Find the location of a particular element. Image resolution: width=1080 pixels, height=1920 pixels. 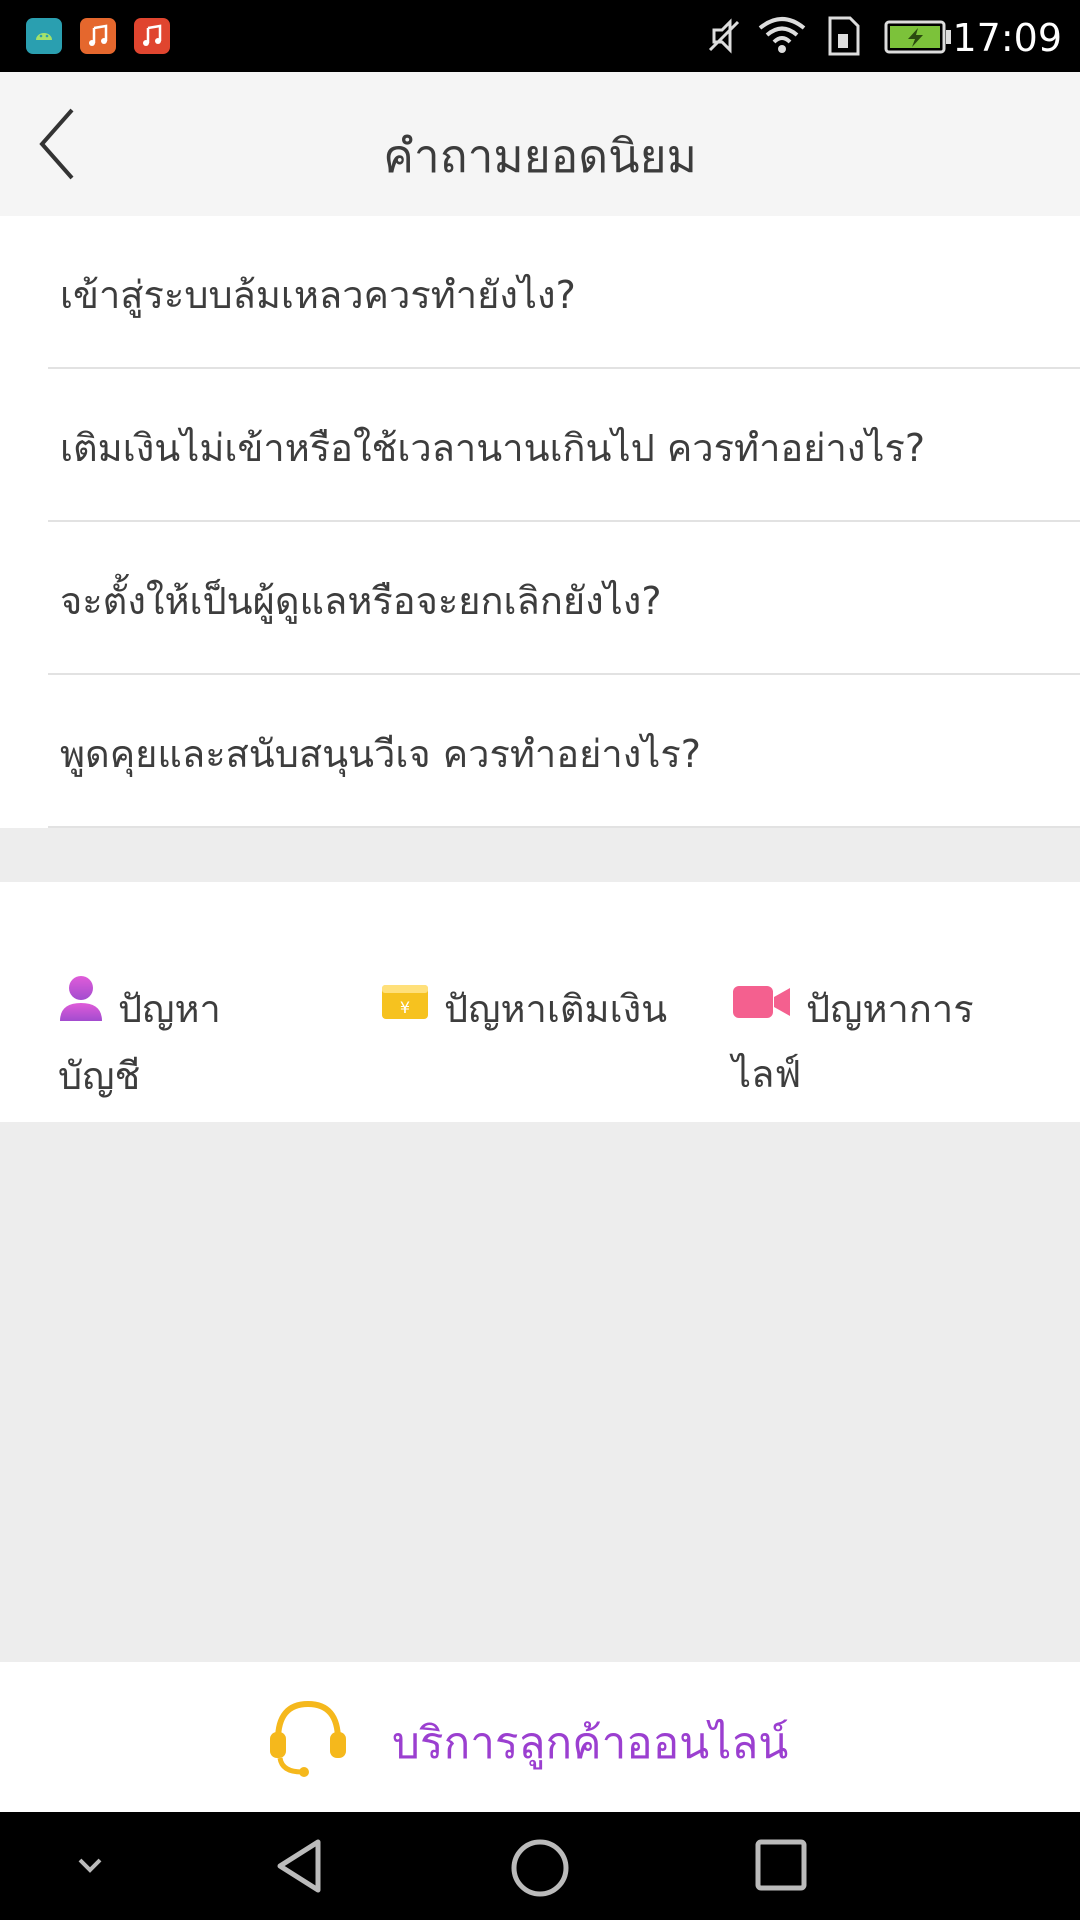

home-circle-icon is located at coordinates (540, 1868).